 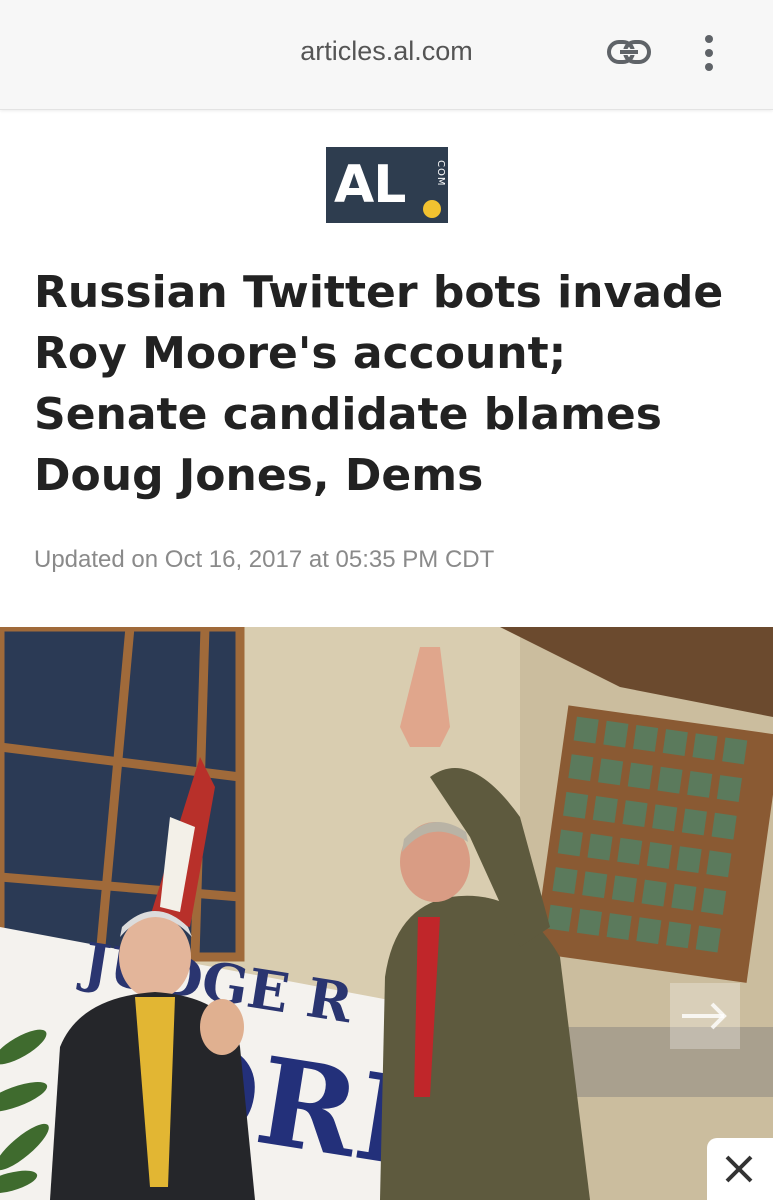 What do you see at coordinates (709, 53) in the screenshot?
I see `more-vert-icon` at bounding box center [709, 53].